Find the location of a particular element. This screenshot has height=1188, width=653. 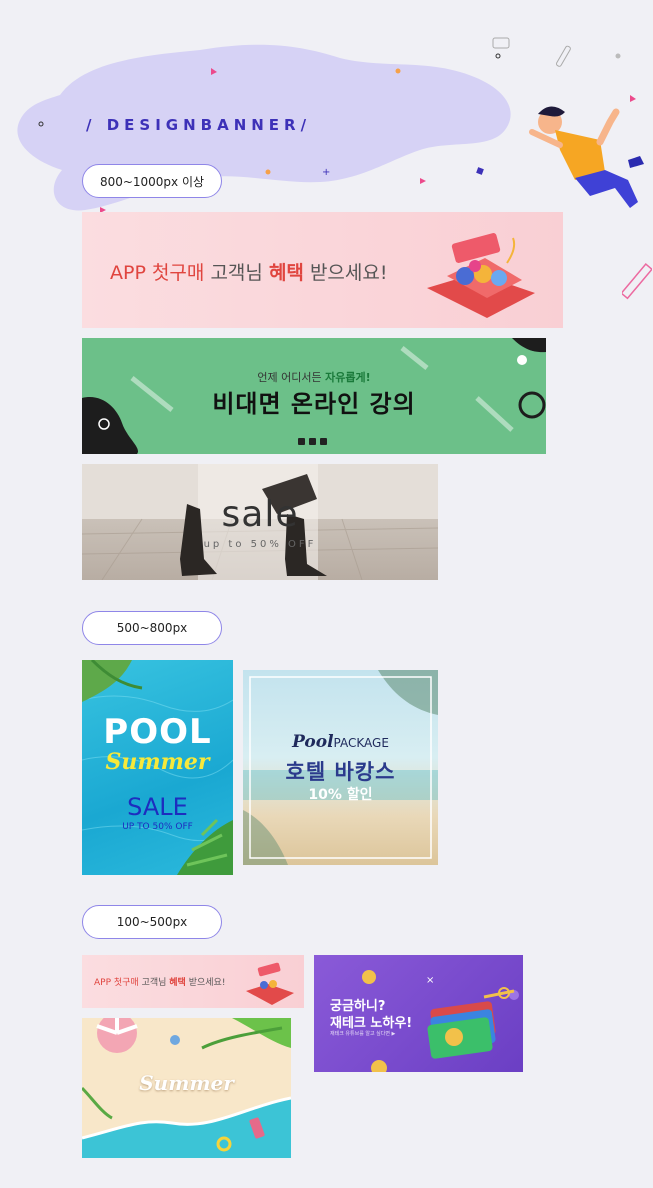

app-text-red: APP 첫구매 is located at coordinates (157, 273).